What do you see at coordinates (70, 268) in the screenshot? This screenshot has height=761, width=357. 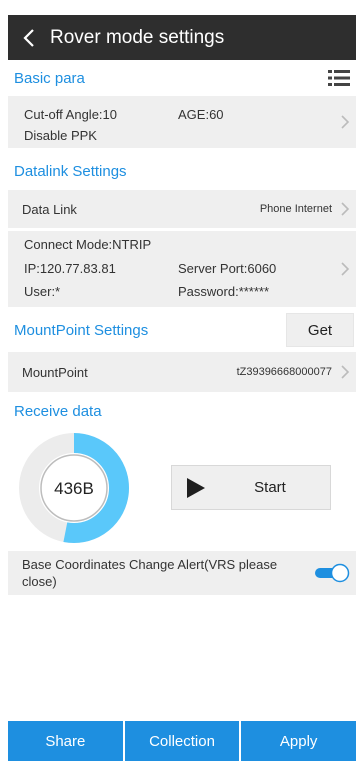 I see `ip-text: IP:120.77.83.81` at bounding box center [70, 268].